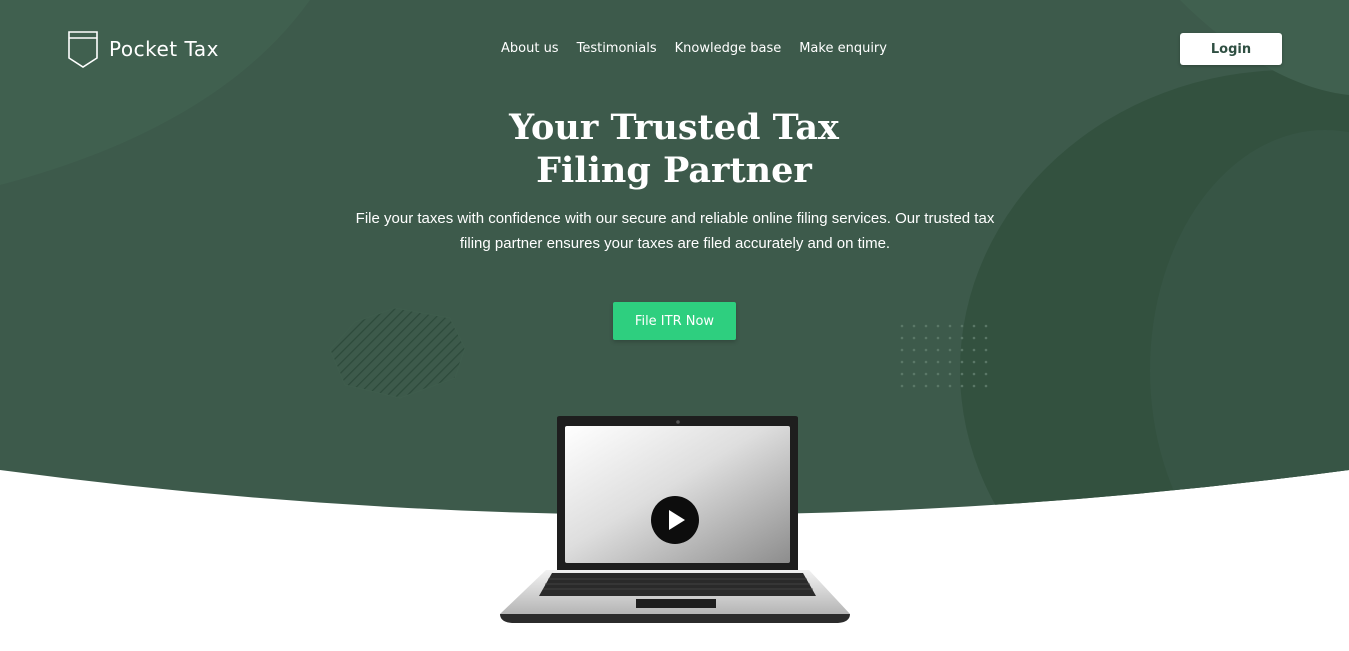  What do you see at coordinates (164, 49) in the screenshot?
I see `brand-name: Pocket Tax` at bounding box center [164, 49].